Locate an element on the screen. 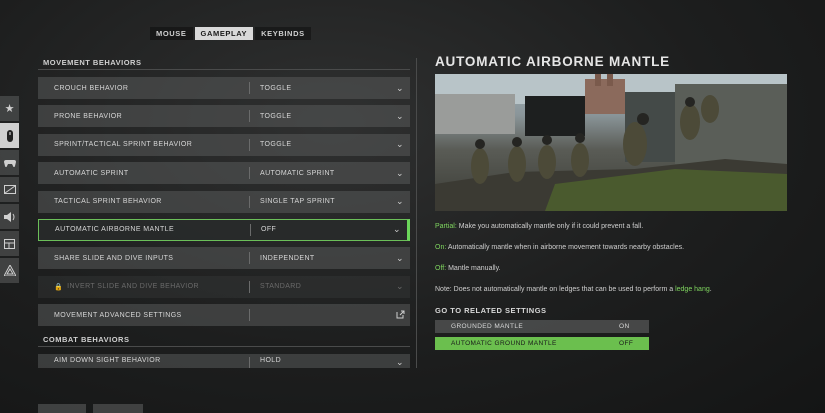 This screenshot has height=413, width=825. gamepad-icon is located at coordinates (9, 162).